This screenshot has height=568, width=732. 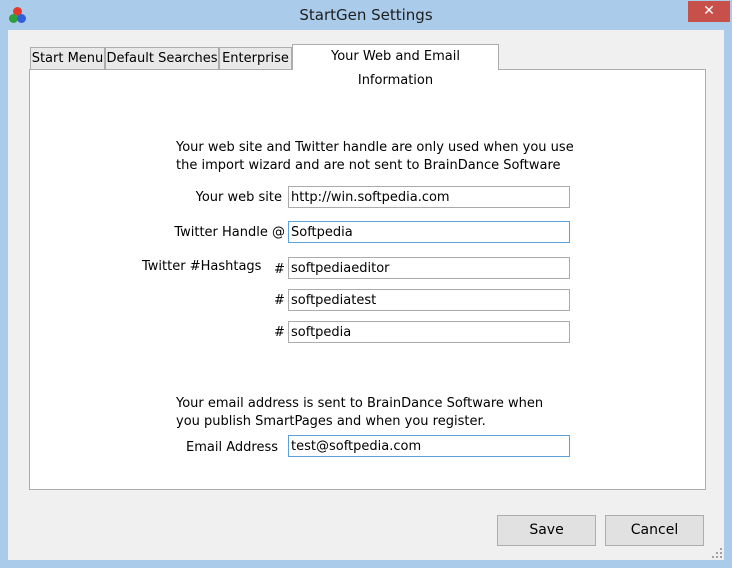 What do you see at coordinates (238, 197) in the screenshot?
I see `website-label: Your web site` at bounding box center [238, 197].